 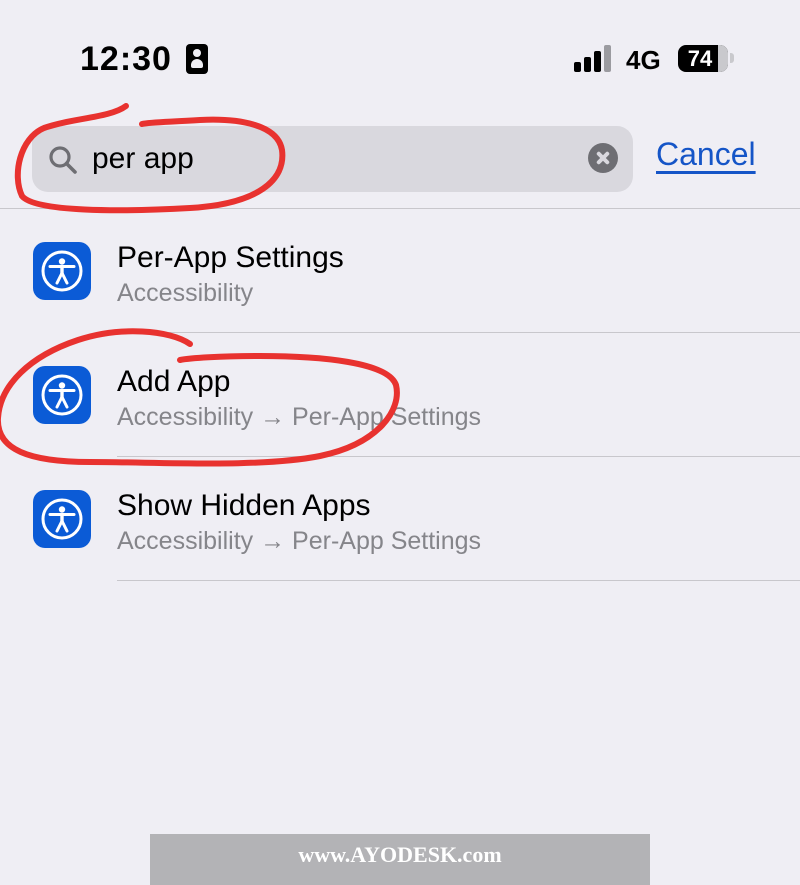 What do you see at coordinates (732, 58) in the screenshot?
I see `battery-nub` at bounding box center [732, 58].